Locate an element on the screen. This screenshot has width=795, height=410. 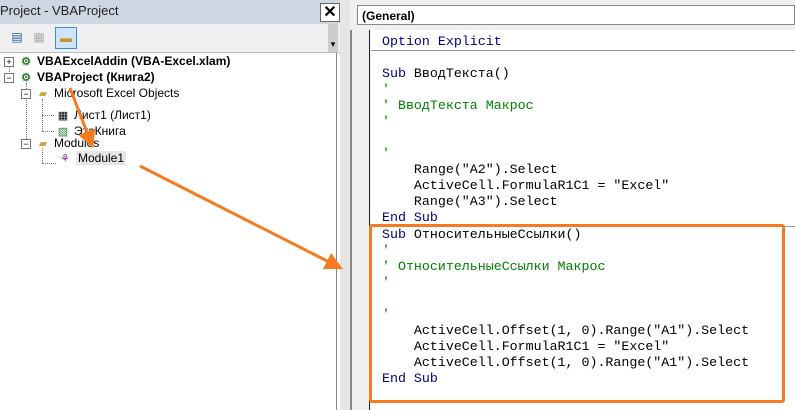
arrow-to-macro is located at coordinates (241, 217).